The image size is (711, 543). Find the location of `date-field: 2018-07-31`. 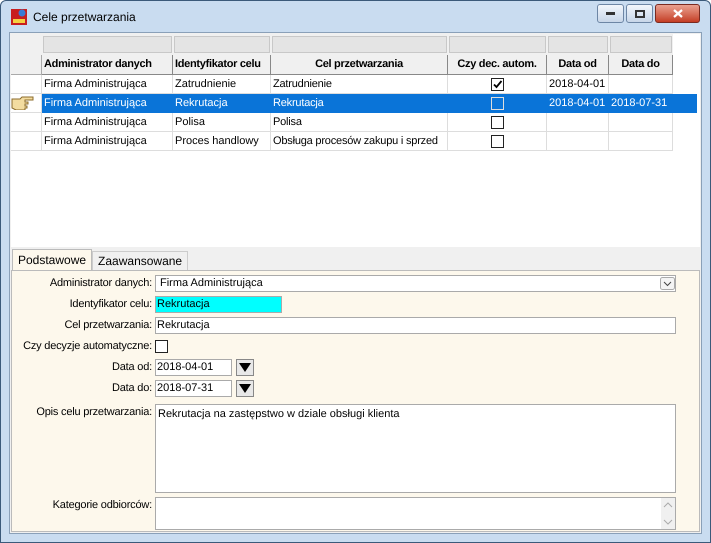

date-field: 2018-07-31 is located at coordinates (193, 388).